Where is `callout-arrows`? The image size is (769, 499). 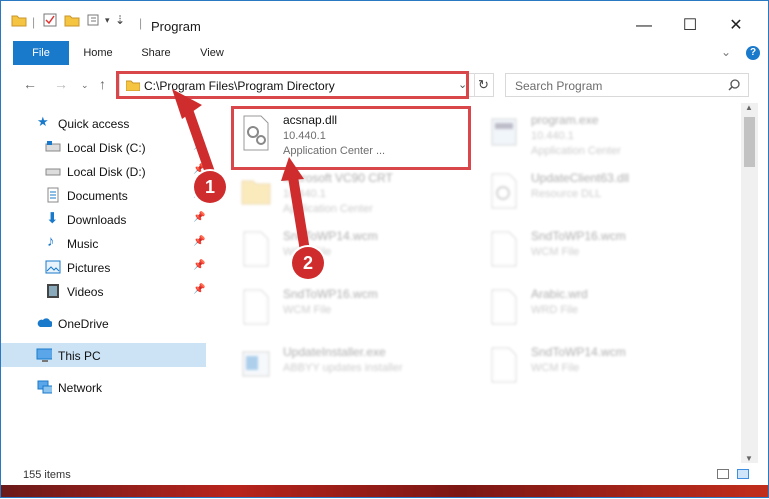 callout-arrows is located at coordinates (241, 175).